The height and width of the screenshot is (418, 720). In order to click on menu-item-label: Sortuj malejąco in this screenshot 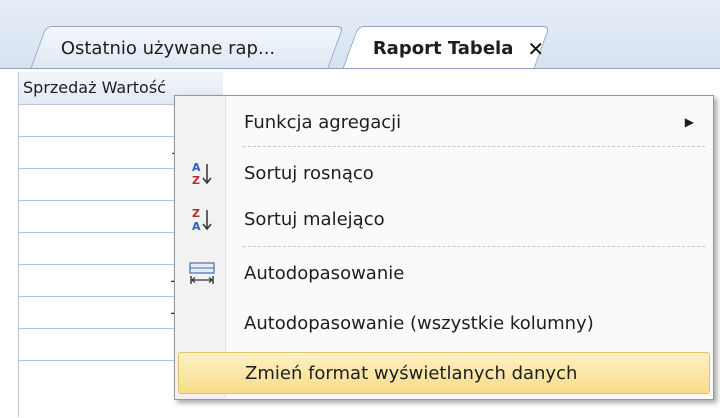, I will do `click(314, 219)`.